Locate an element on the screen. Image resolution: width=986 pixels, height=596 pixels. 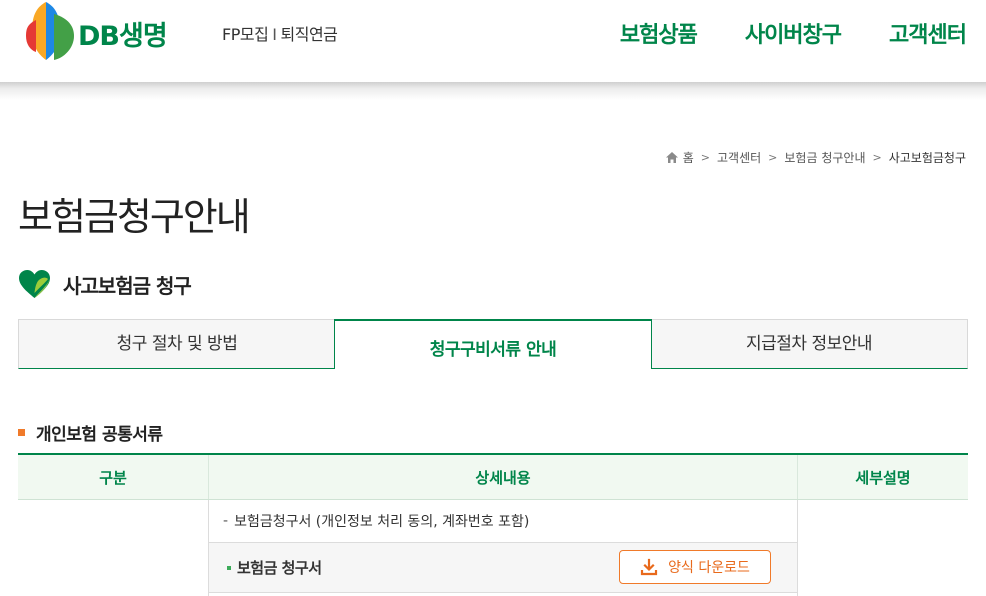
table-cell-description is located at coordinates (882, 548).